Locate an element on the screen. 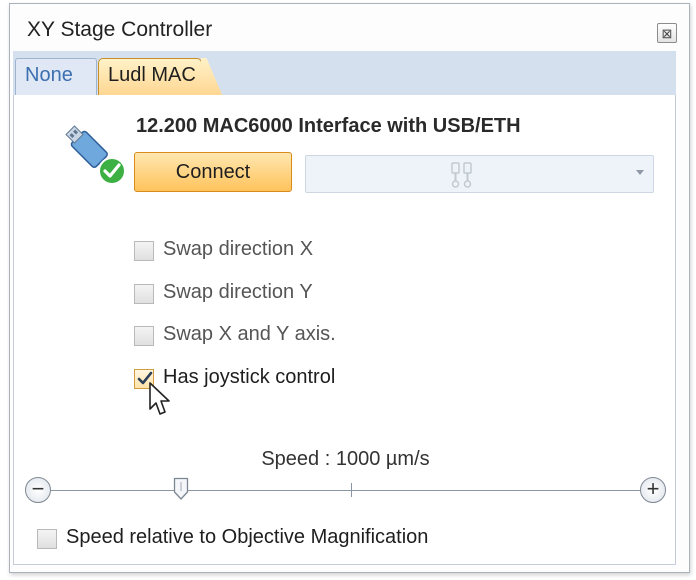 This screenshot has width=696, height=580. title-bar: XY Stage Controller ⊠ is located at coordinates (349, 29).